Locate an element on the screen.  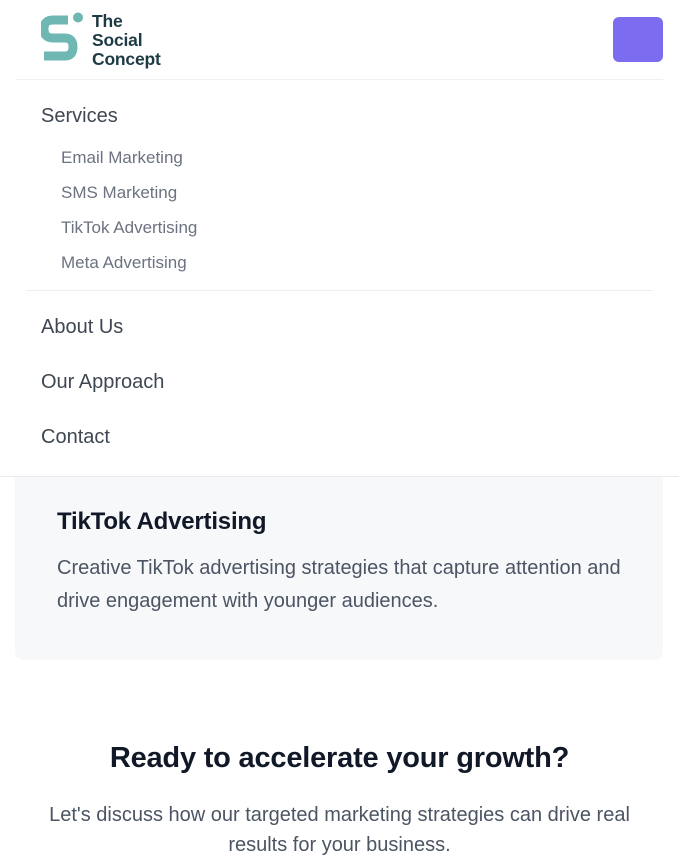
nav-about-us: About Us is located at coordinates (82, 327).